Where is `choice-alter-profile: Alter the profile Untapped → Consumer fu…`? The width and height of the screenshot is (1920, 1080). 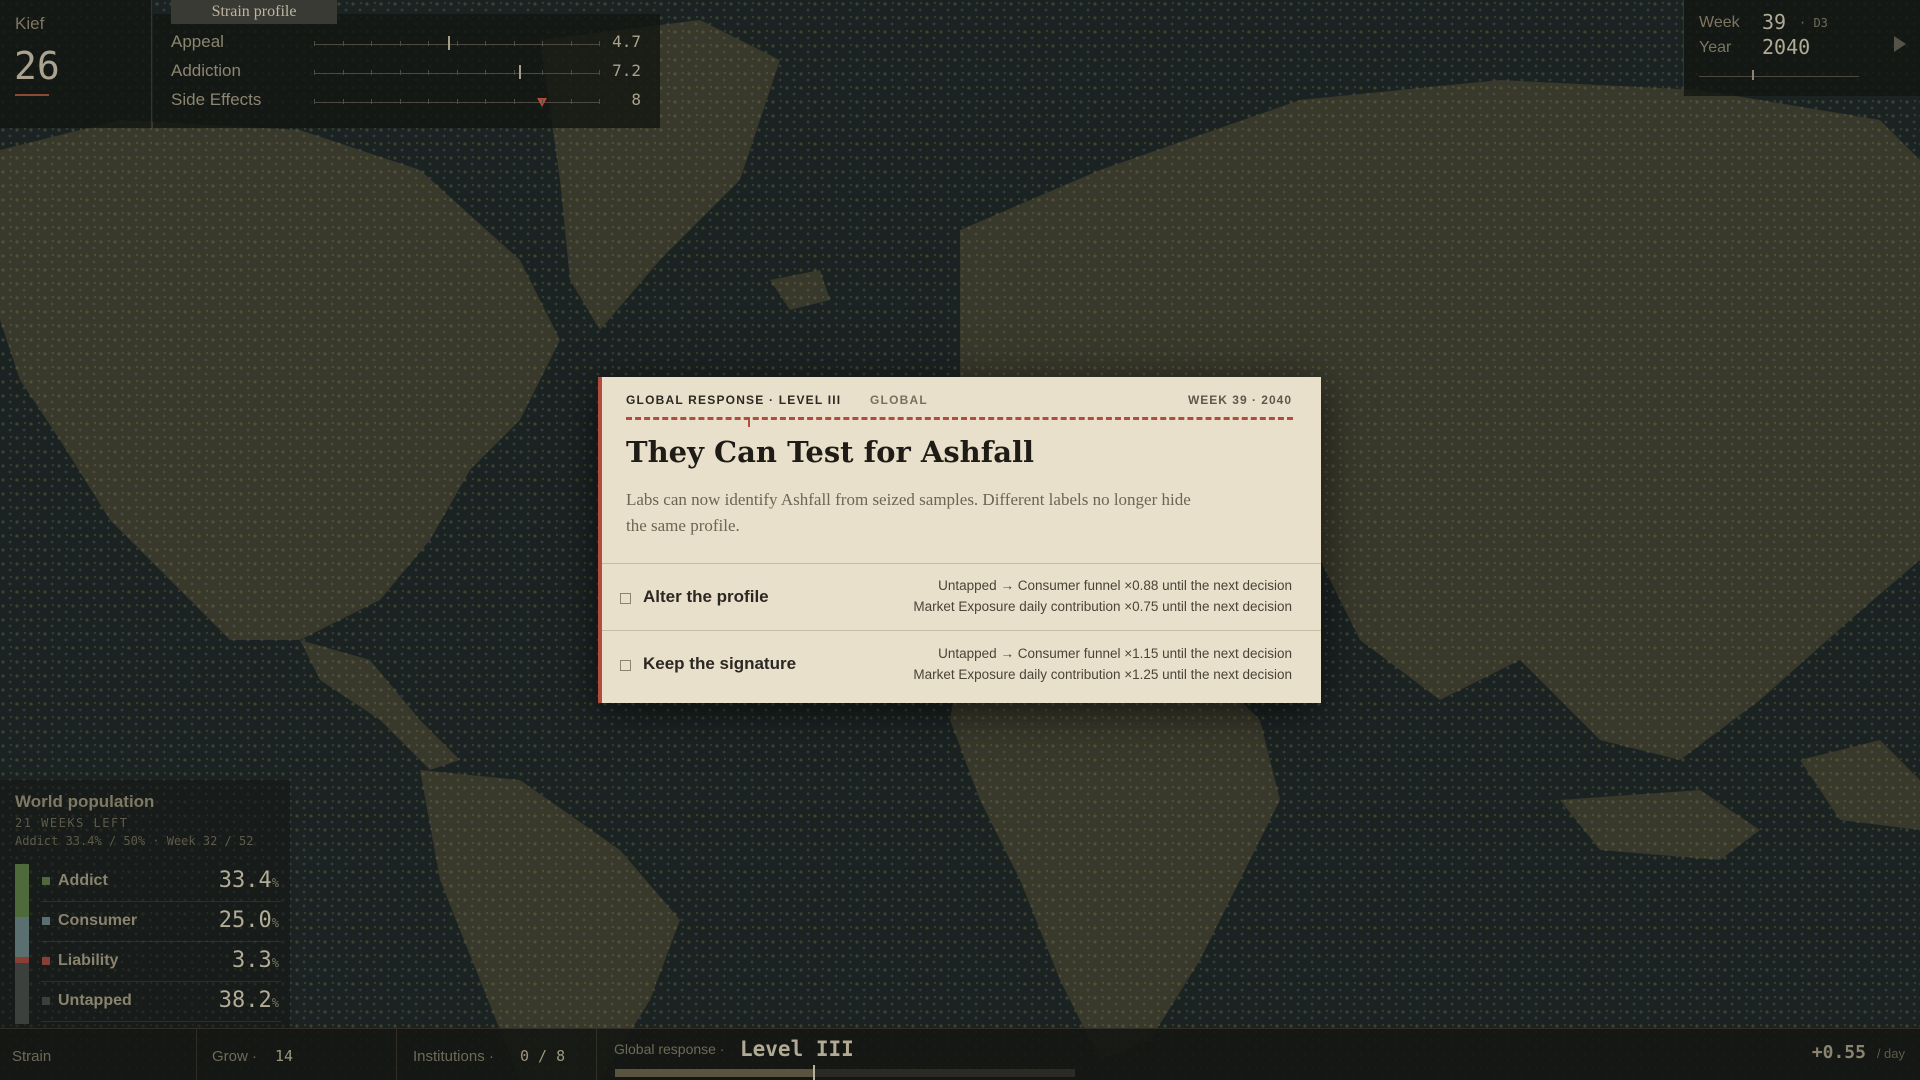 choice-alter-profile: Alter the profile Untapped → Consumer fu… is located at coordinates (961, 596).